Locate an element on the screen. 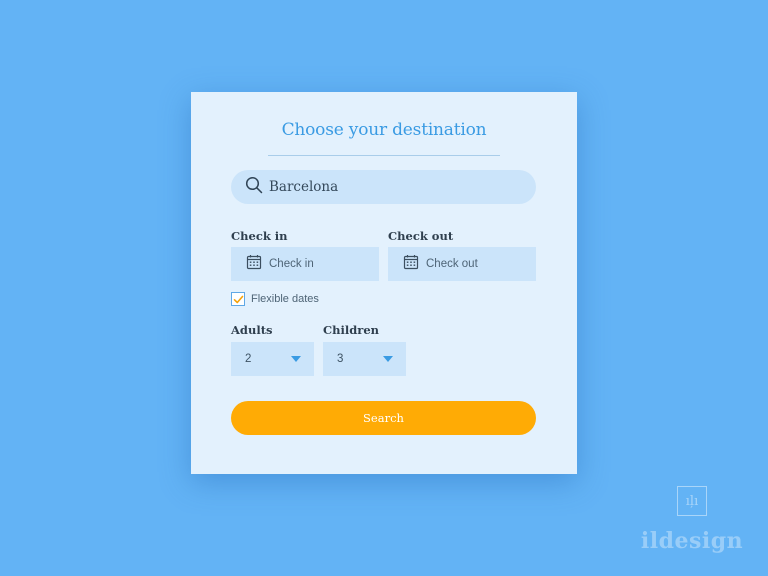 The image size is (768, 576). check-out-field: Check out is located at coordinates (462, 264).